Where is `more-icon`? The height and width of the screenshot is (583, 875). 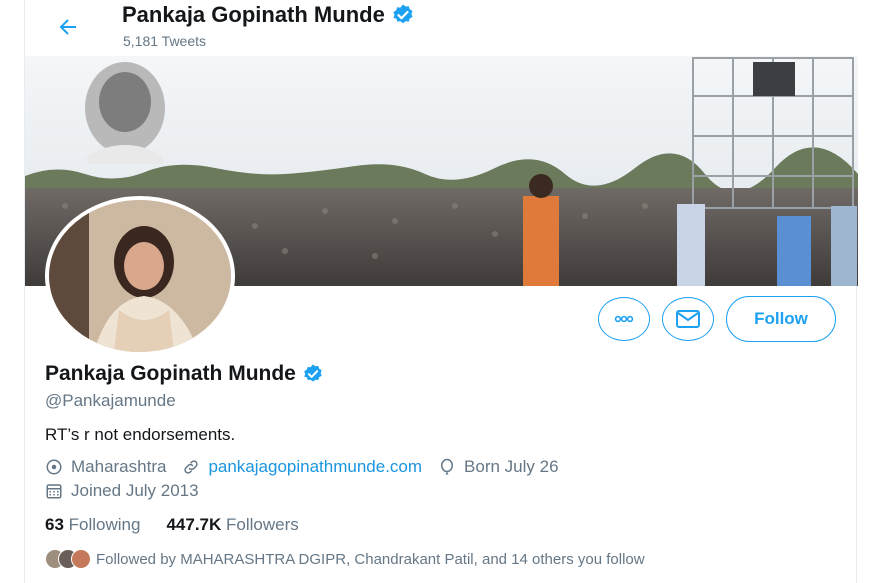 more-icon is located at coordinates (624, 319).